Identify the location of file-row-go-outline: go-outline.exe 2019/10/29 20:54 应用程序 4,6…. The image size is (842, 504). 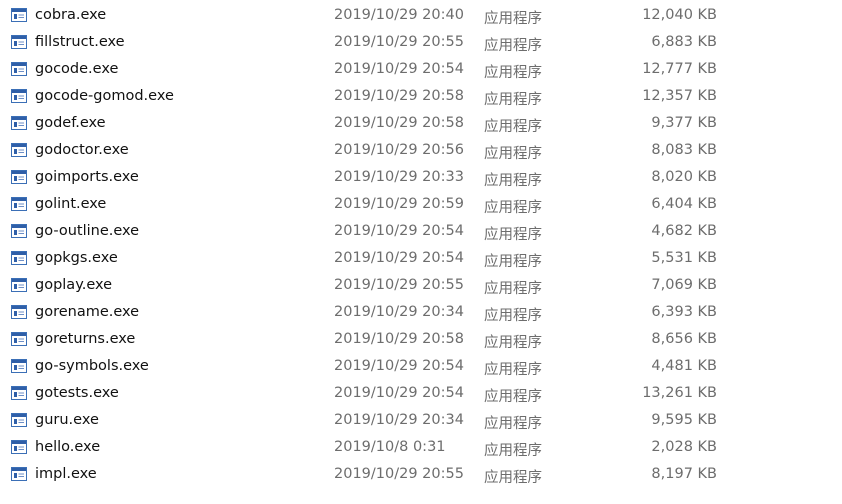
(421, 232).